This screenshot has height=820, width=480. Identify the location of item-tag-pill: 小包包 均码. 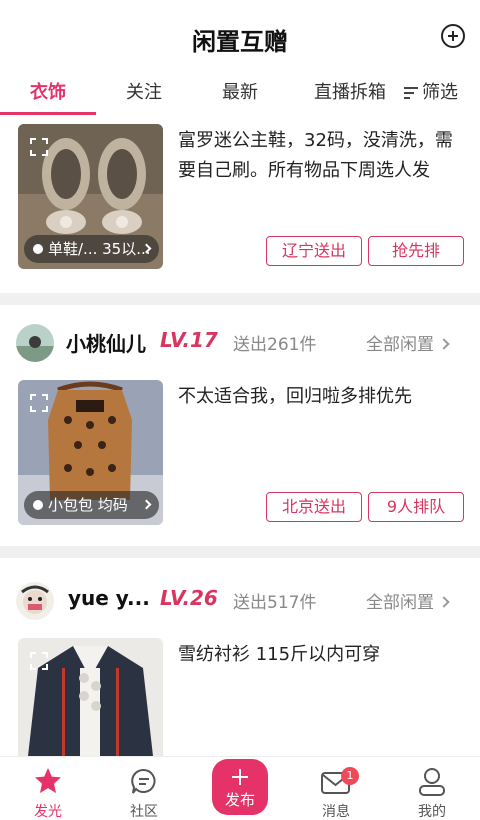
(91, 505).